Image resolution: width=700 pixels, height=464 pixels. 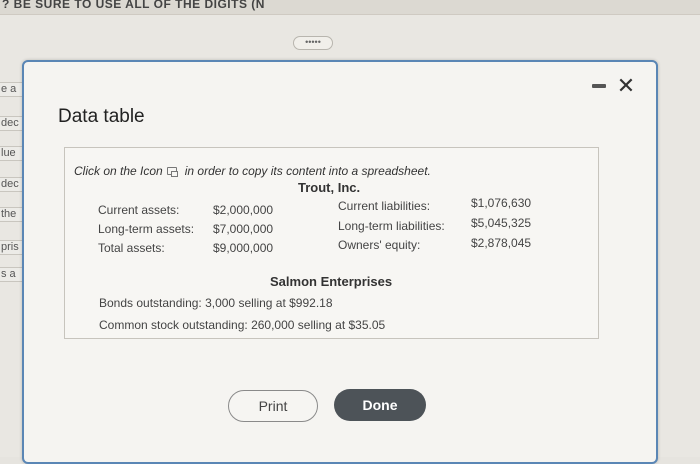 What do you see at coordinates (118, 171) in the screenshot?
I see `instruction-text-before: Click on the Icon` at bounding box center [118, 171].